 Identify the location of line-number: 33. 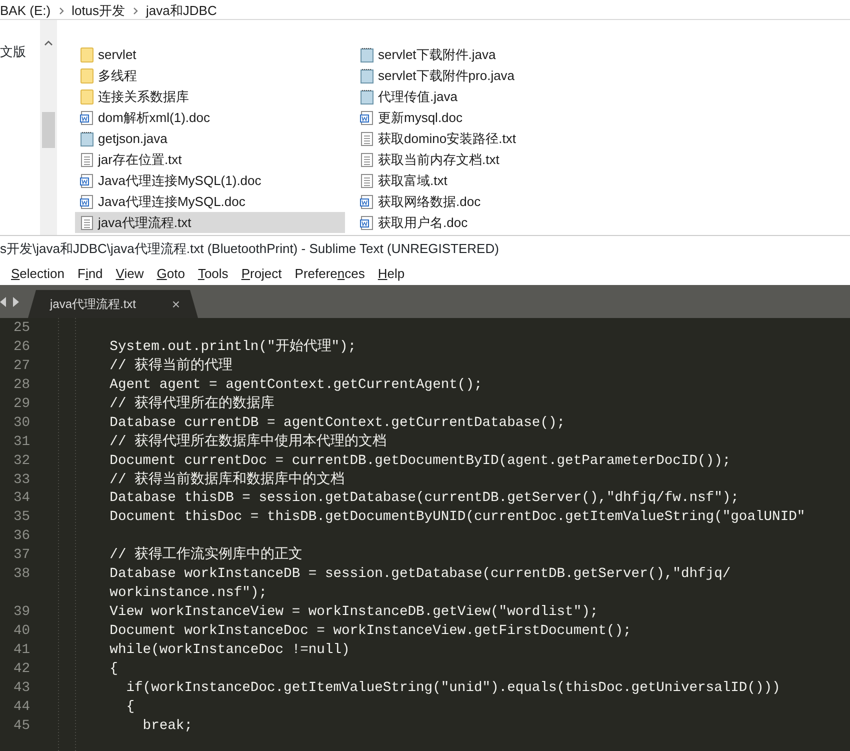
(21, 481).